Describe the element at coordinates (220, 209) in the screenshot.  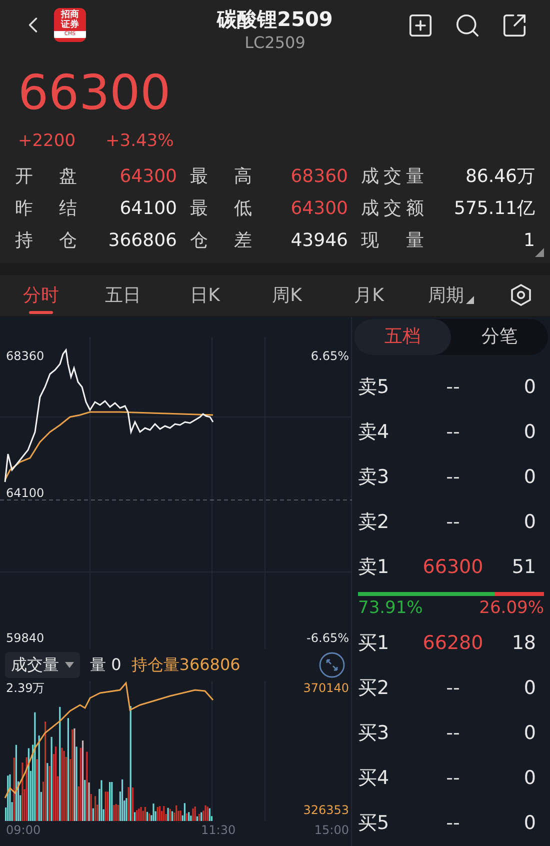
I see `stat-label: 最 低` at that location.